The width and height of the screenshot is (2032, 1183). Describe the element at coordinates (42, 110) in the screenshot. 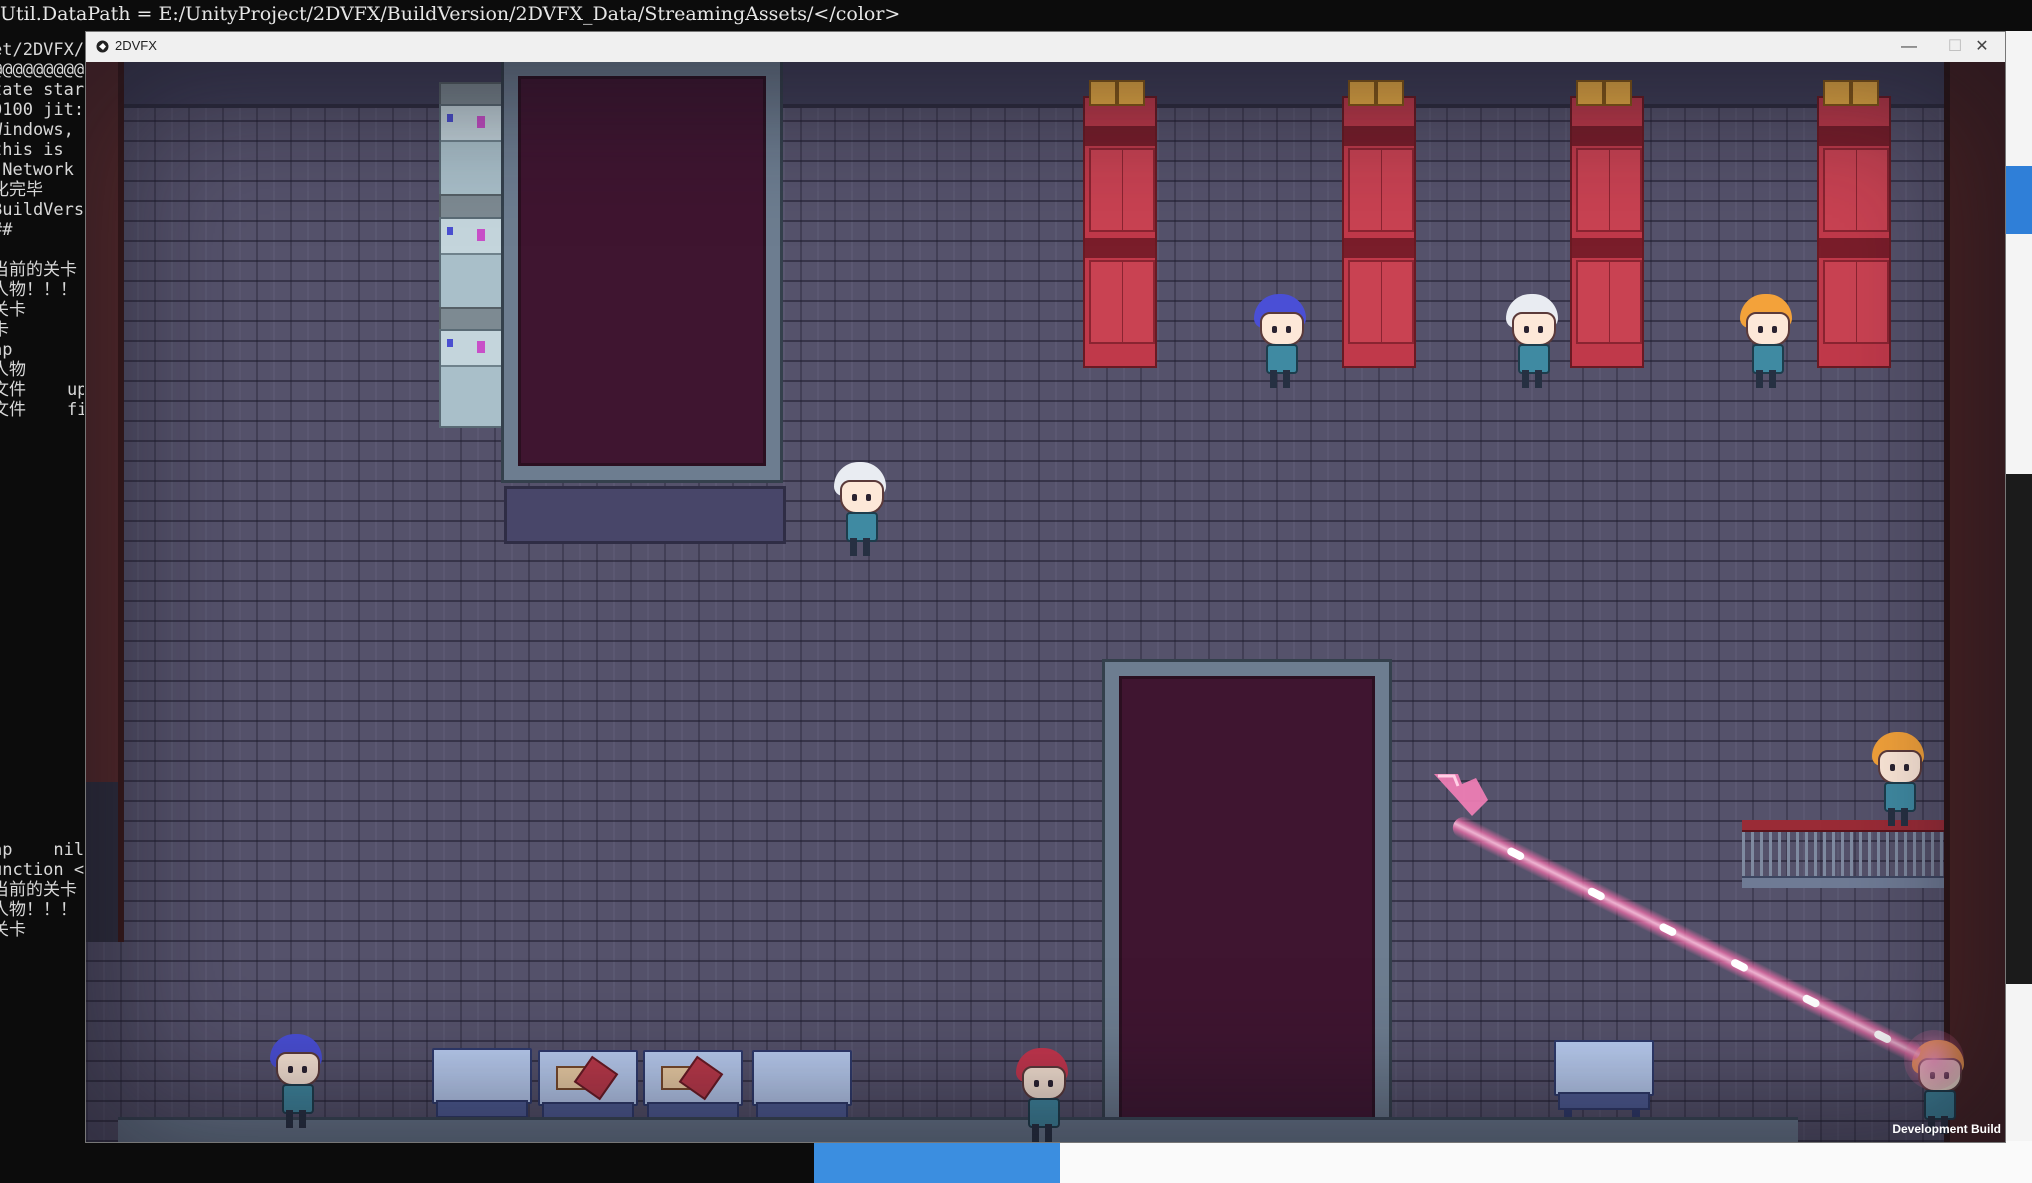

I see `console-line: 0100 jit:` at that location.